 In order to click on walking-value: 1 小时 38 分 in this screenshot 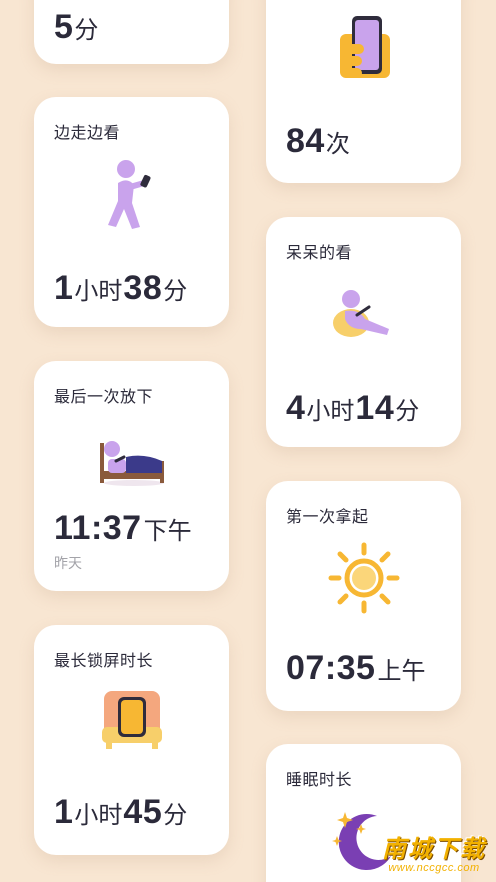, I will do `click(121, 288)`.